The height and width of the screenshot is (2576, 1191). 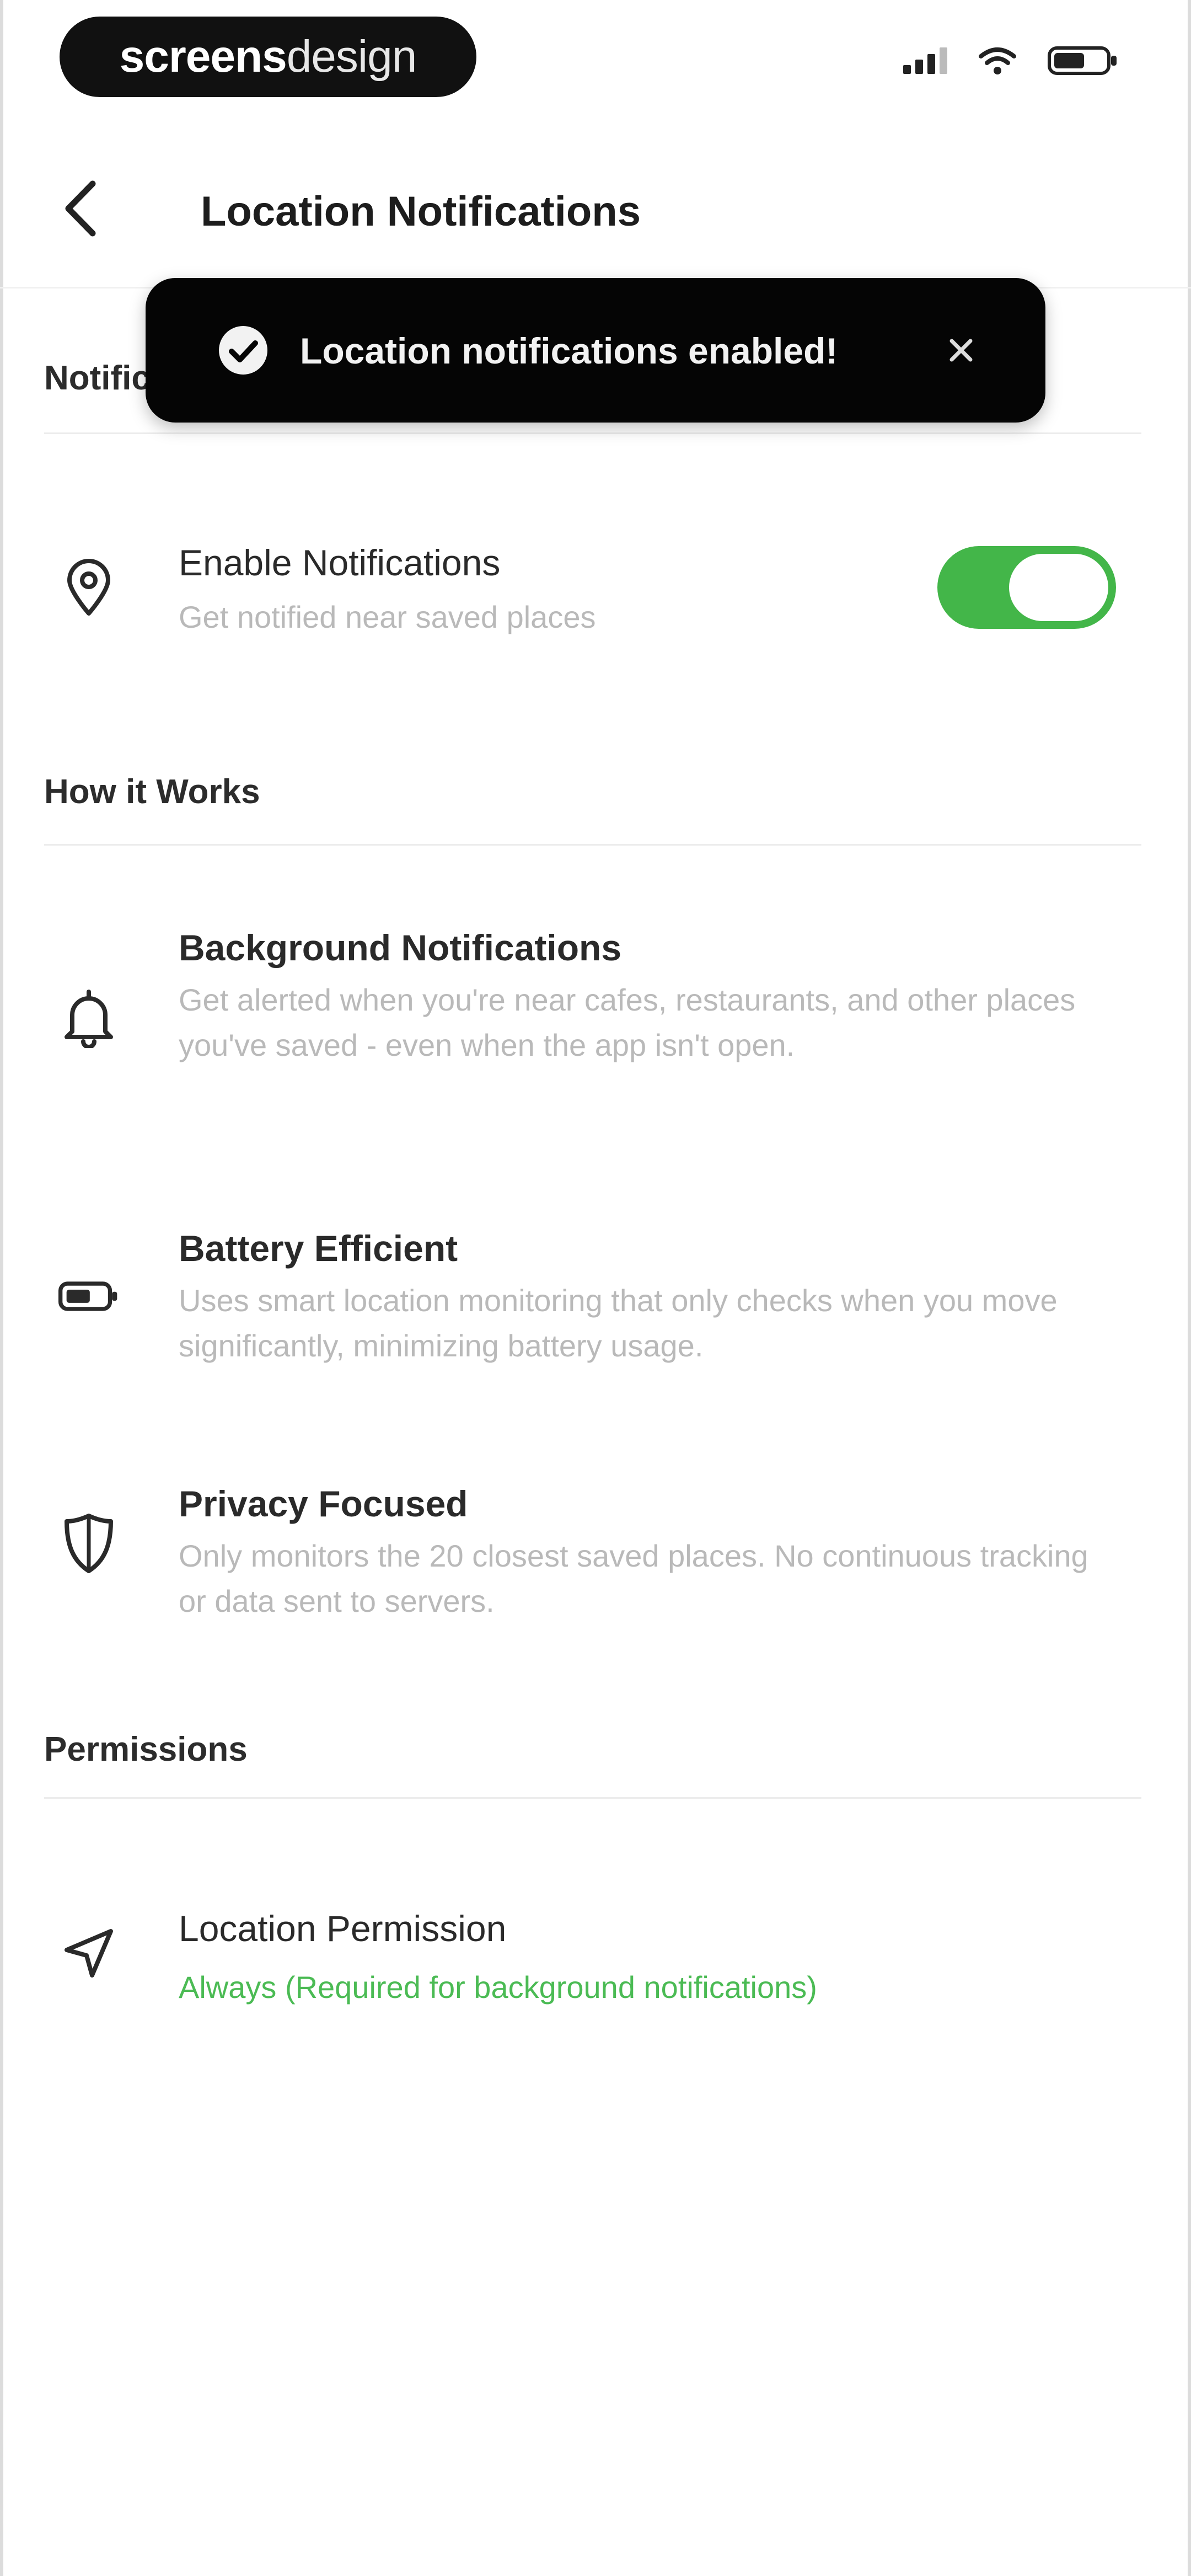 I want to click on bell-icon, so click(x=88, y=1017).